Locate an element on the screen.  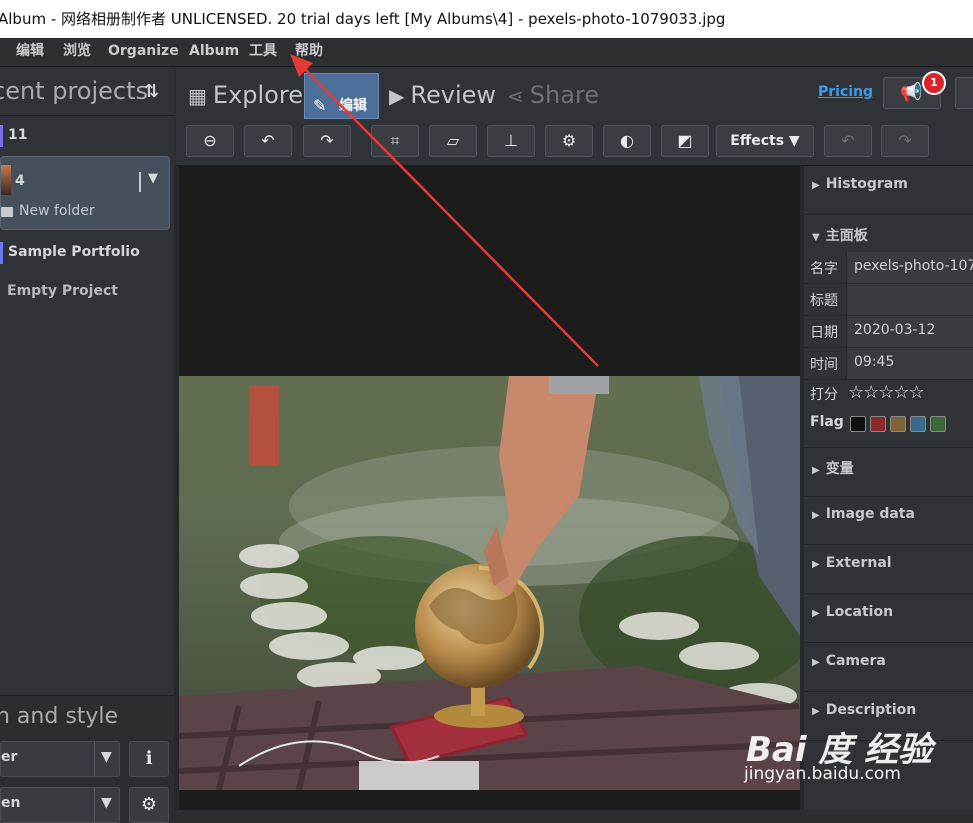
info-button: ℹ is located at coordinates (149, 759).